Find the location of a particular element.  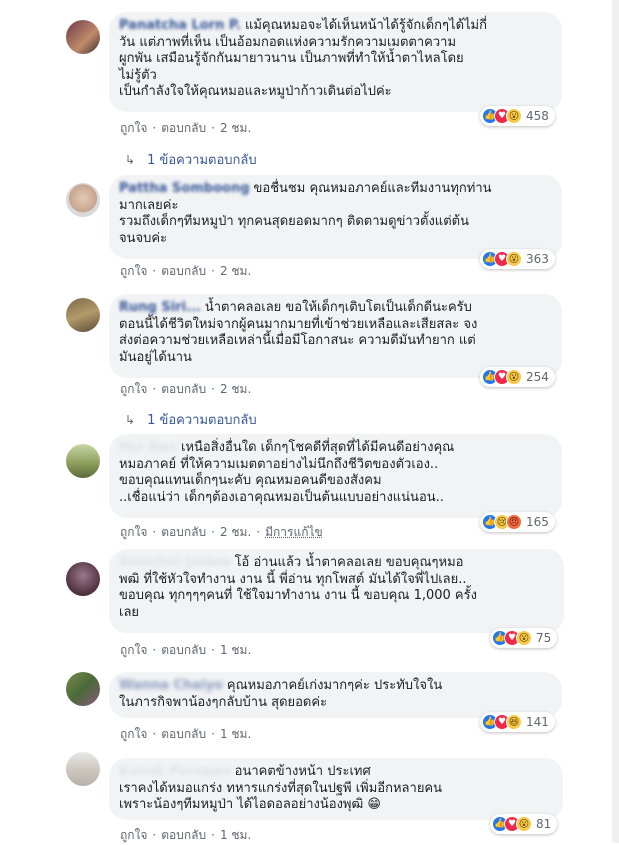

comment-author: Pattha Somboong is located at coordinates (184, 188).